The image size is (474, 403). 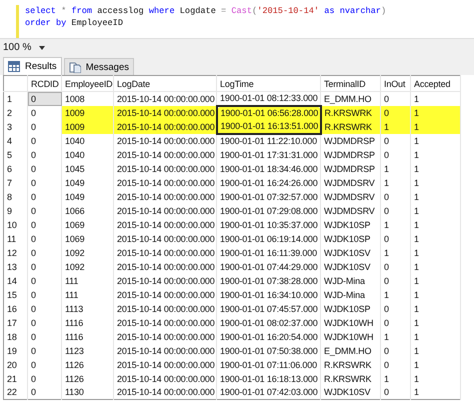 I want to click on row-number: 2, so click(x=16, y=113).